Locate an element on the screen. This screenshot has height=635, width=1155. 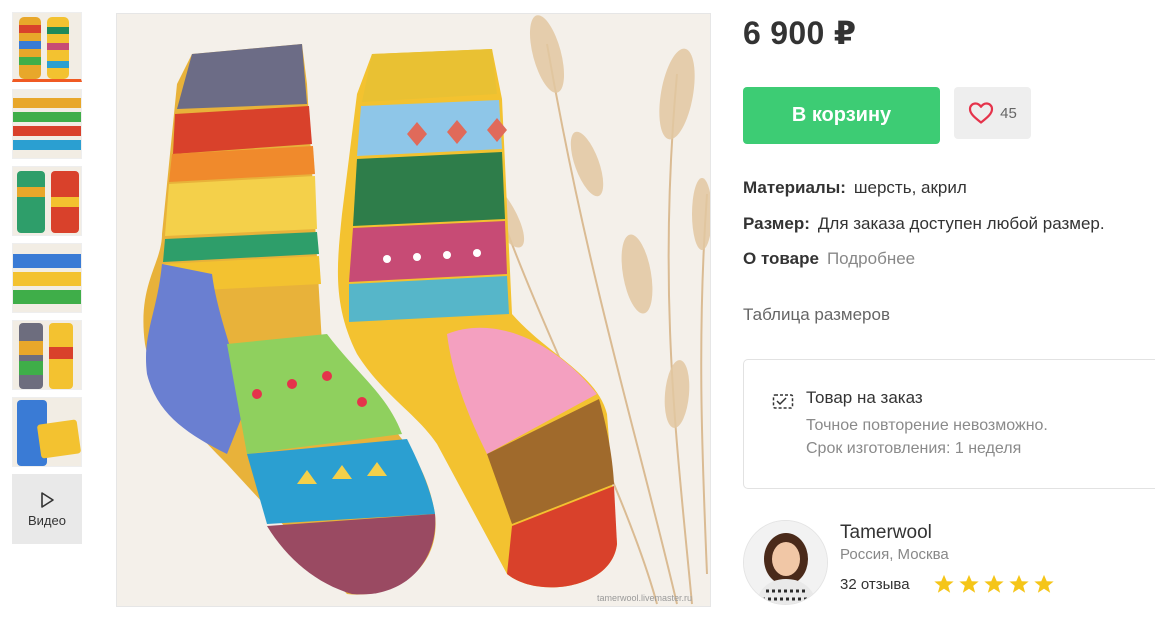
heart-icon is located at coordinates (981, 113).